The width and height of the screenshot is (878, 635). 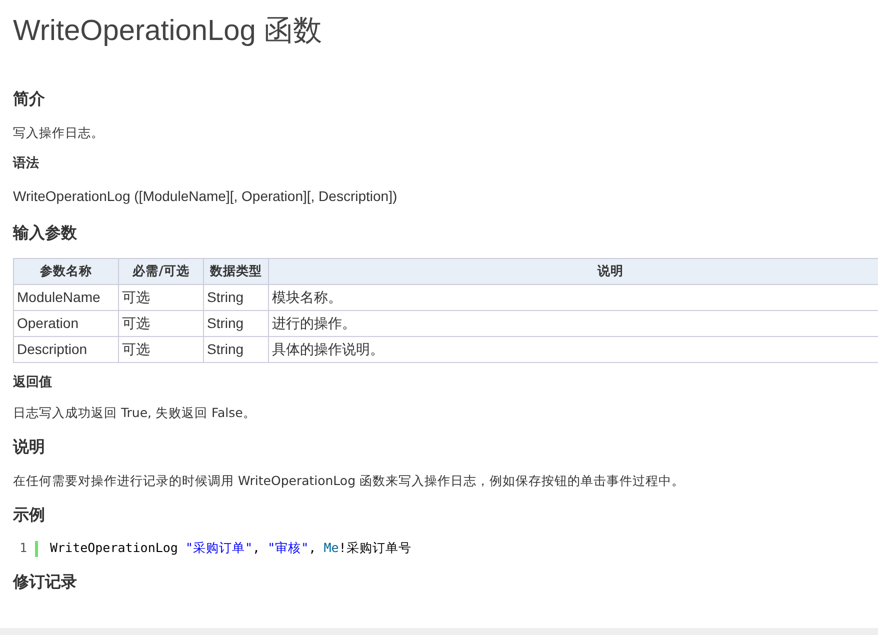 What do you see at coordinates (59, 133) in the screenshot?
I see `paragraph: 写入操作日志。` at bounding box center [59, 133].